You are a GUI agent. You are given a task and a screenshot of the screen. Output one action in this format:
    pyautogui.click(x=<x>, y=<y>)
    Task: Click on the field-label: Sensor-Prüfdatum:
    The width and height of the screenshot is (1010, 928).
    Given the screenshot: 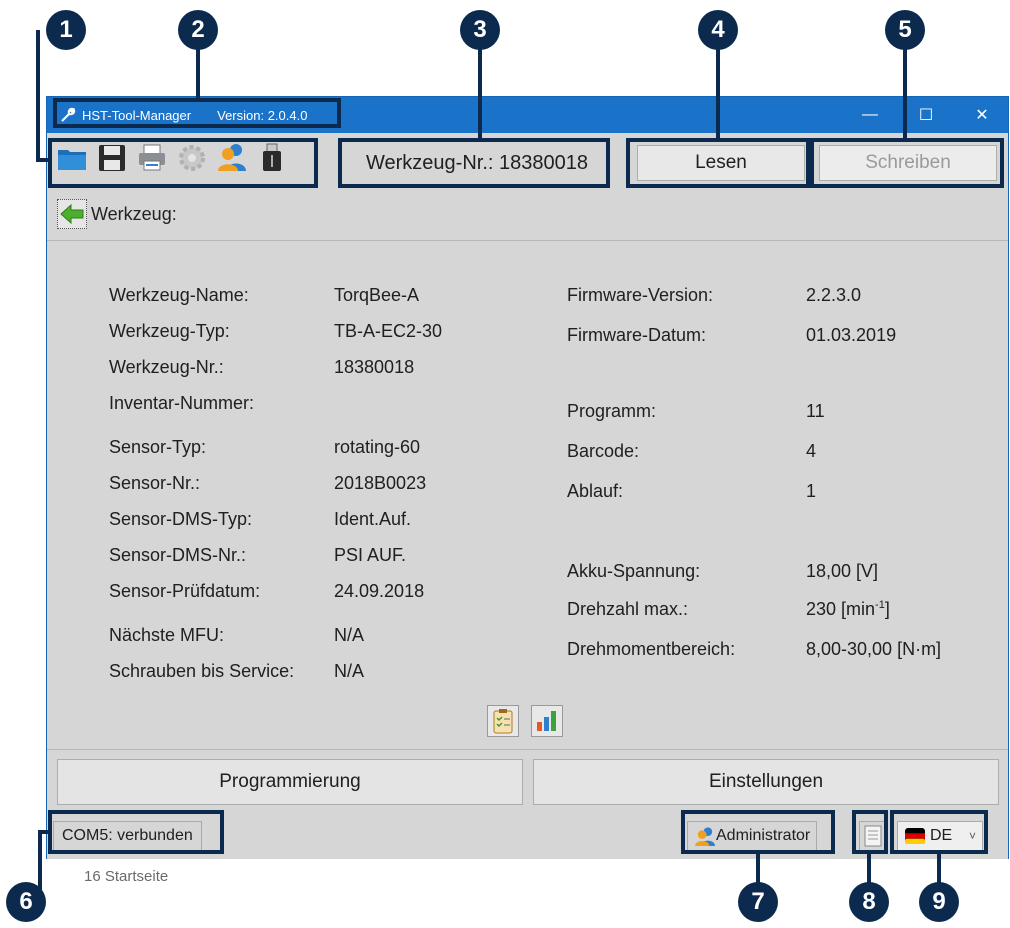 What is the action you would take?
    pyautogui.click(x=185, y=591)
    